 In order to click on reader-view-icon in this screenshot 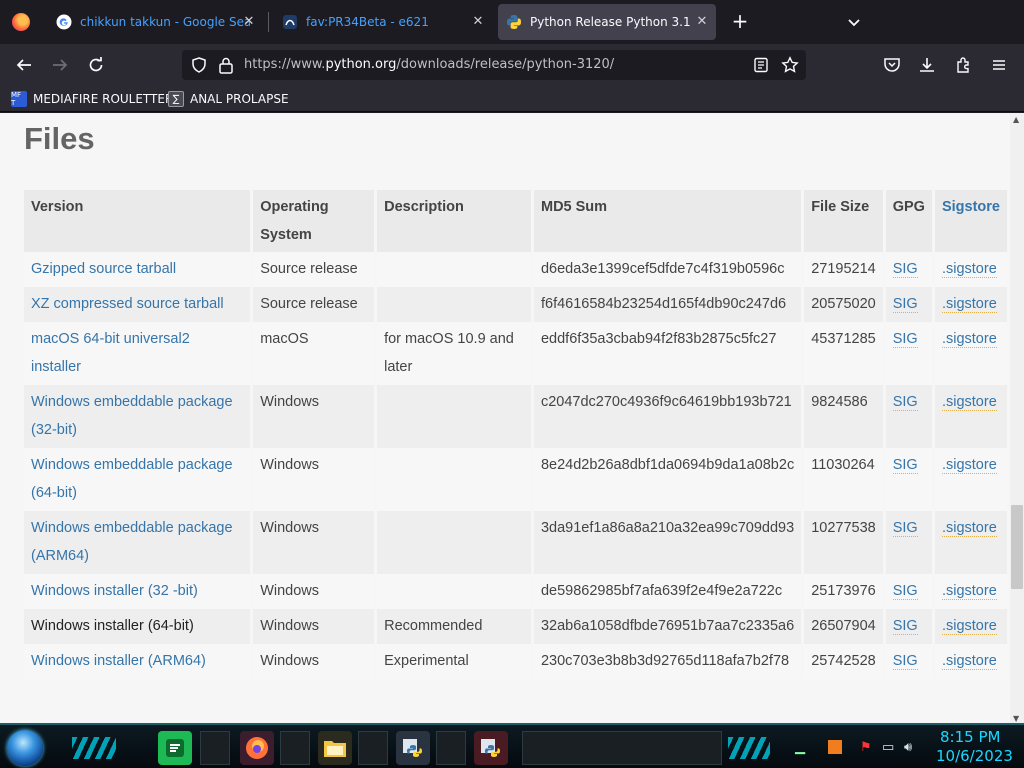, I will do `click(761, 65)`.